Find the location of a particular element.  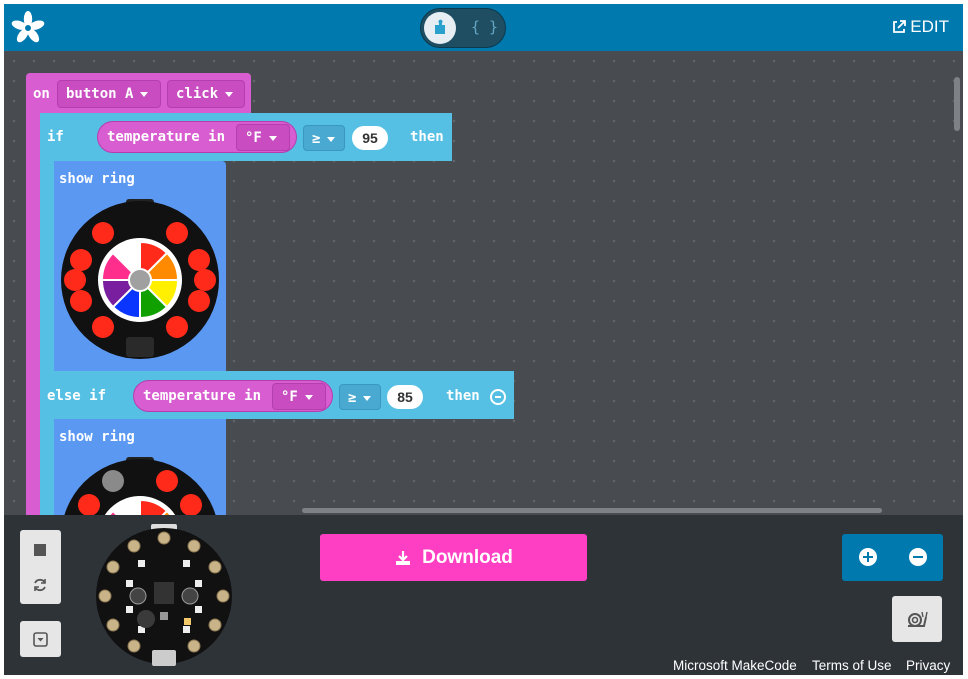

slide-switch is located at coordinates (164, 616).